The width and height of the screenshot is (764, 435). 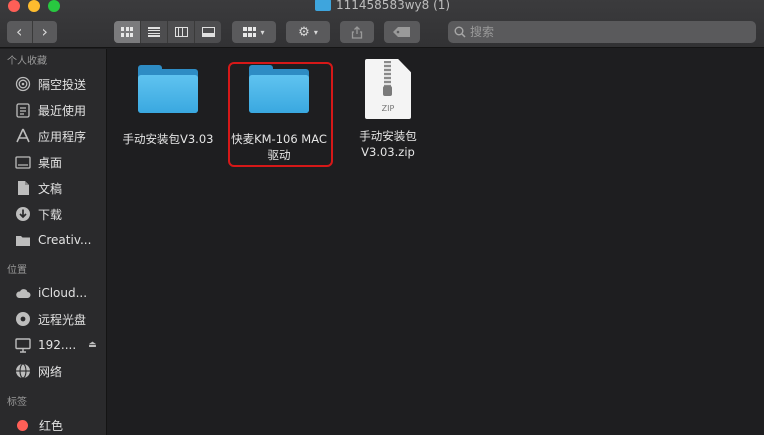 What do you see at coordinates (23, 319) in the screenshot?
I see `disc-icon` at bounding box center [23, 319].